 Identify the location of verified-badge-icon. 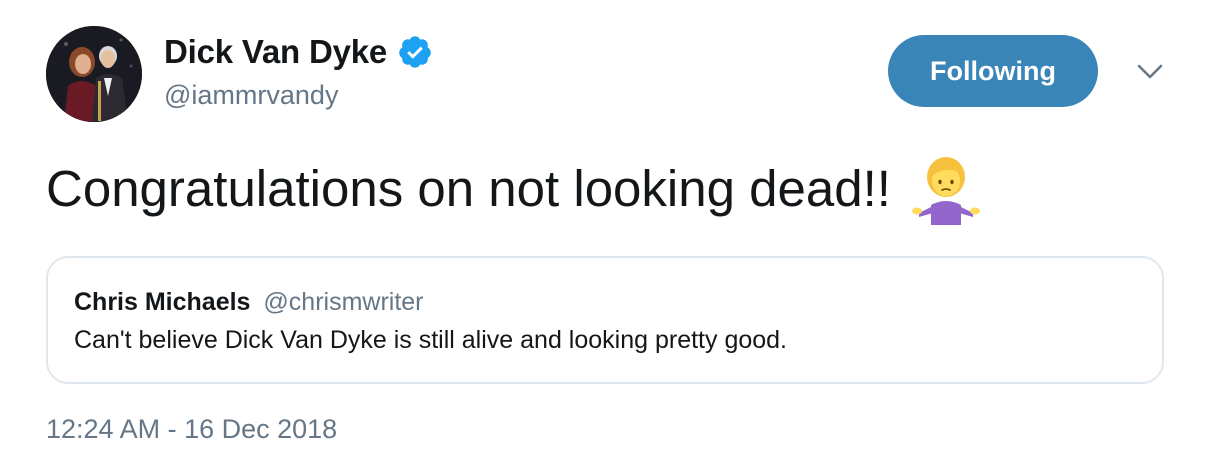
(415, 52).